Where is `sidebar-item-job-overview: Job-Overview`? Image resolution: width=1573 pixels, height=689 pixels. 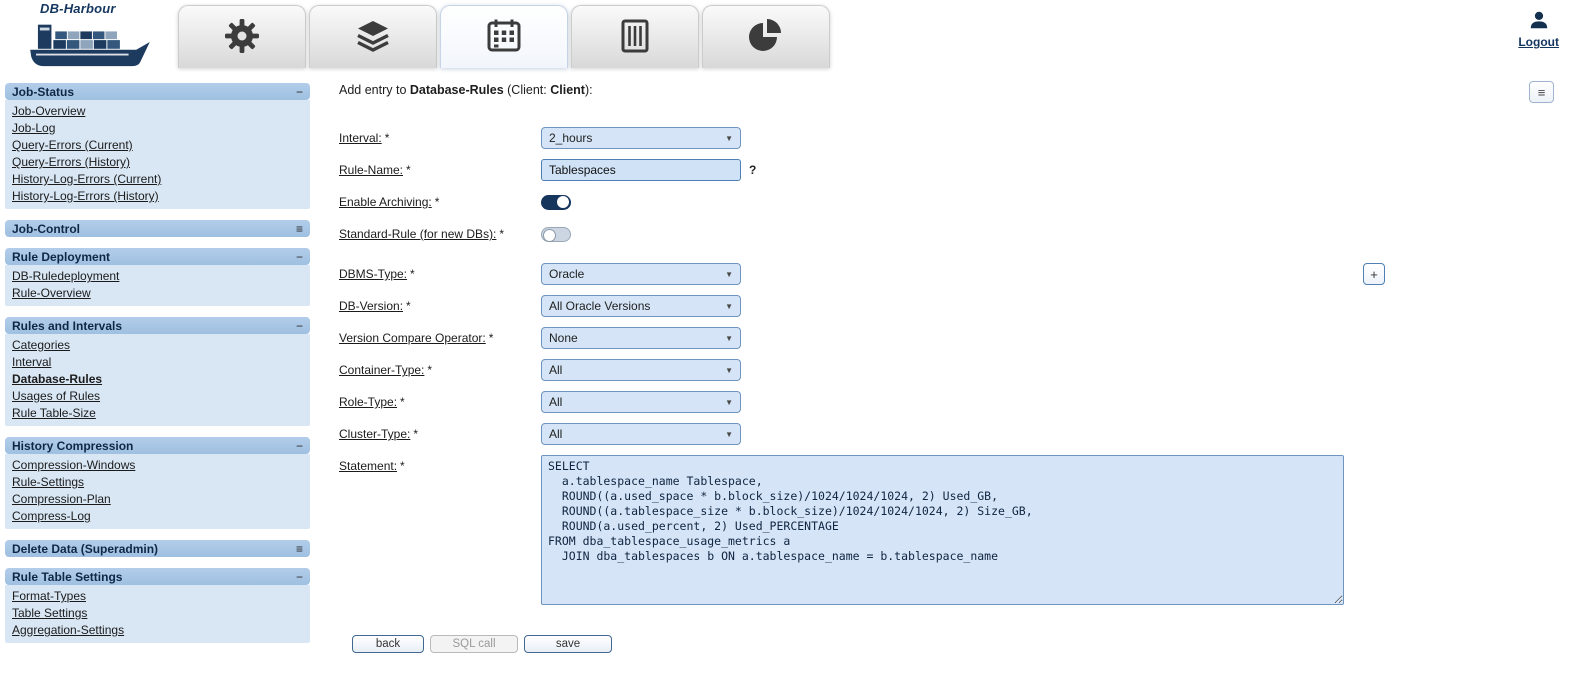 sidebar-item-job-overview: Job-Overview is located at coordinates (157, 111).